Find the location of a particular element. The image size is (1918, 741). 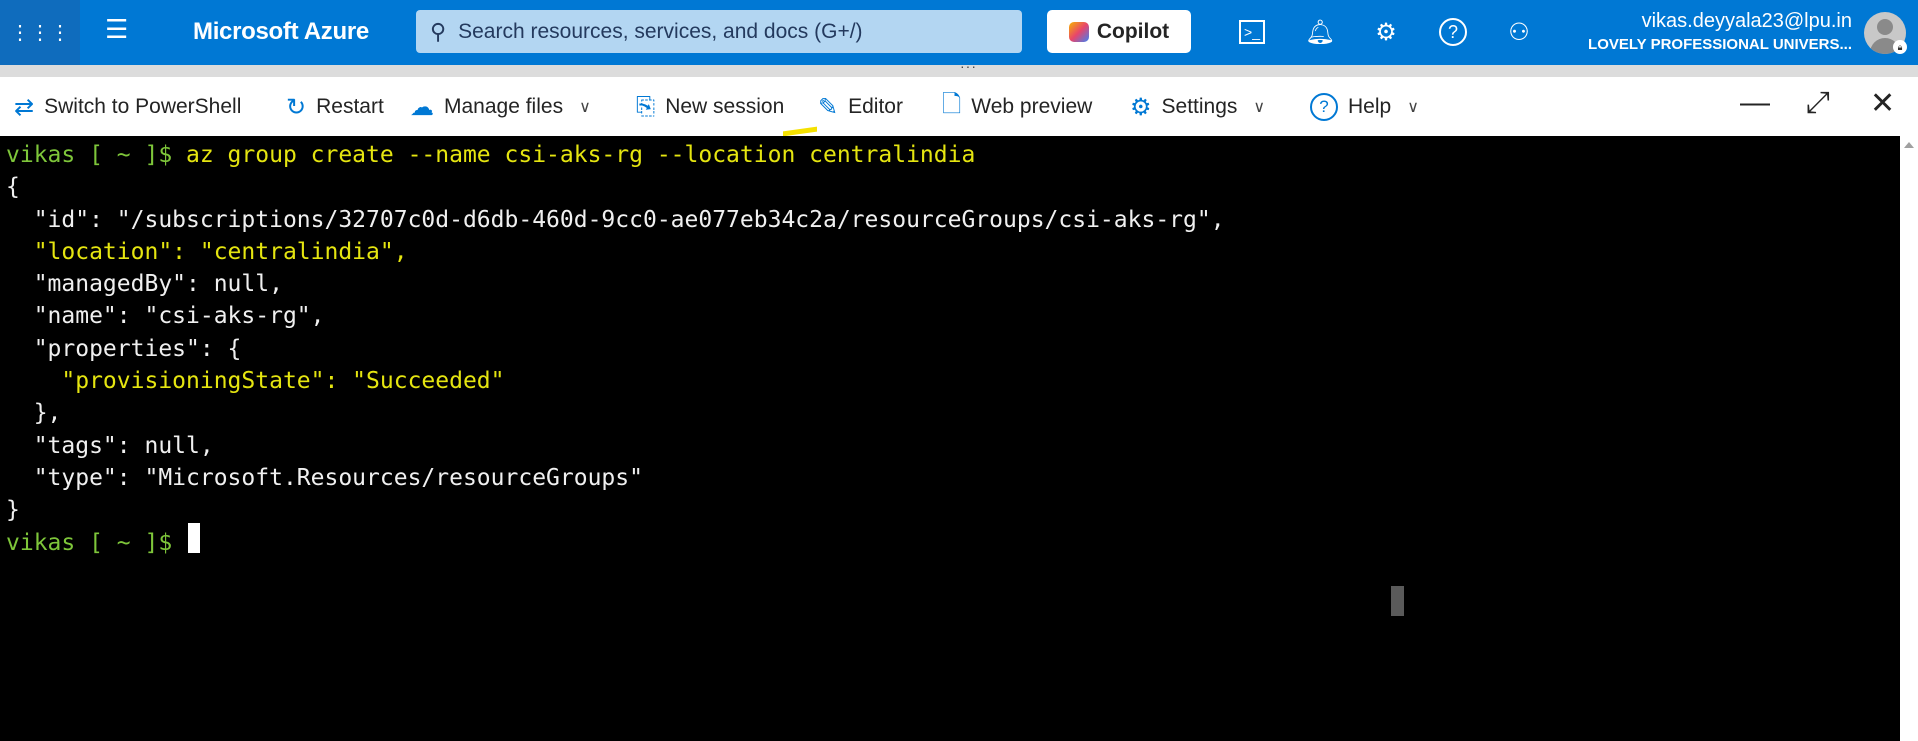

feedback-icon: ⚇ is located at coordinates (1519, 32).